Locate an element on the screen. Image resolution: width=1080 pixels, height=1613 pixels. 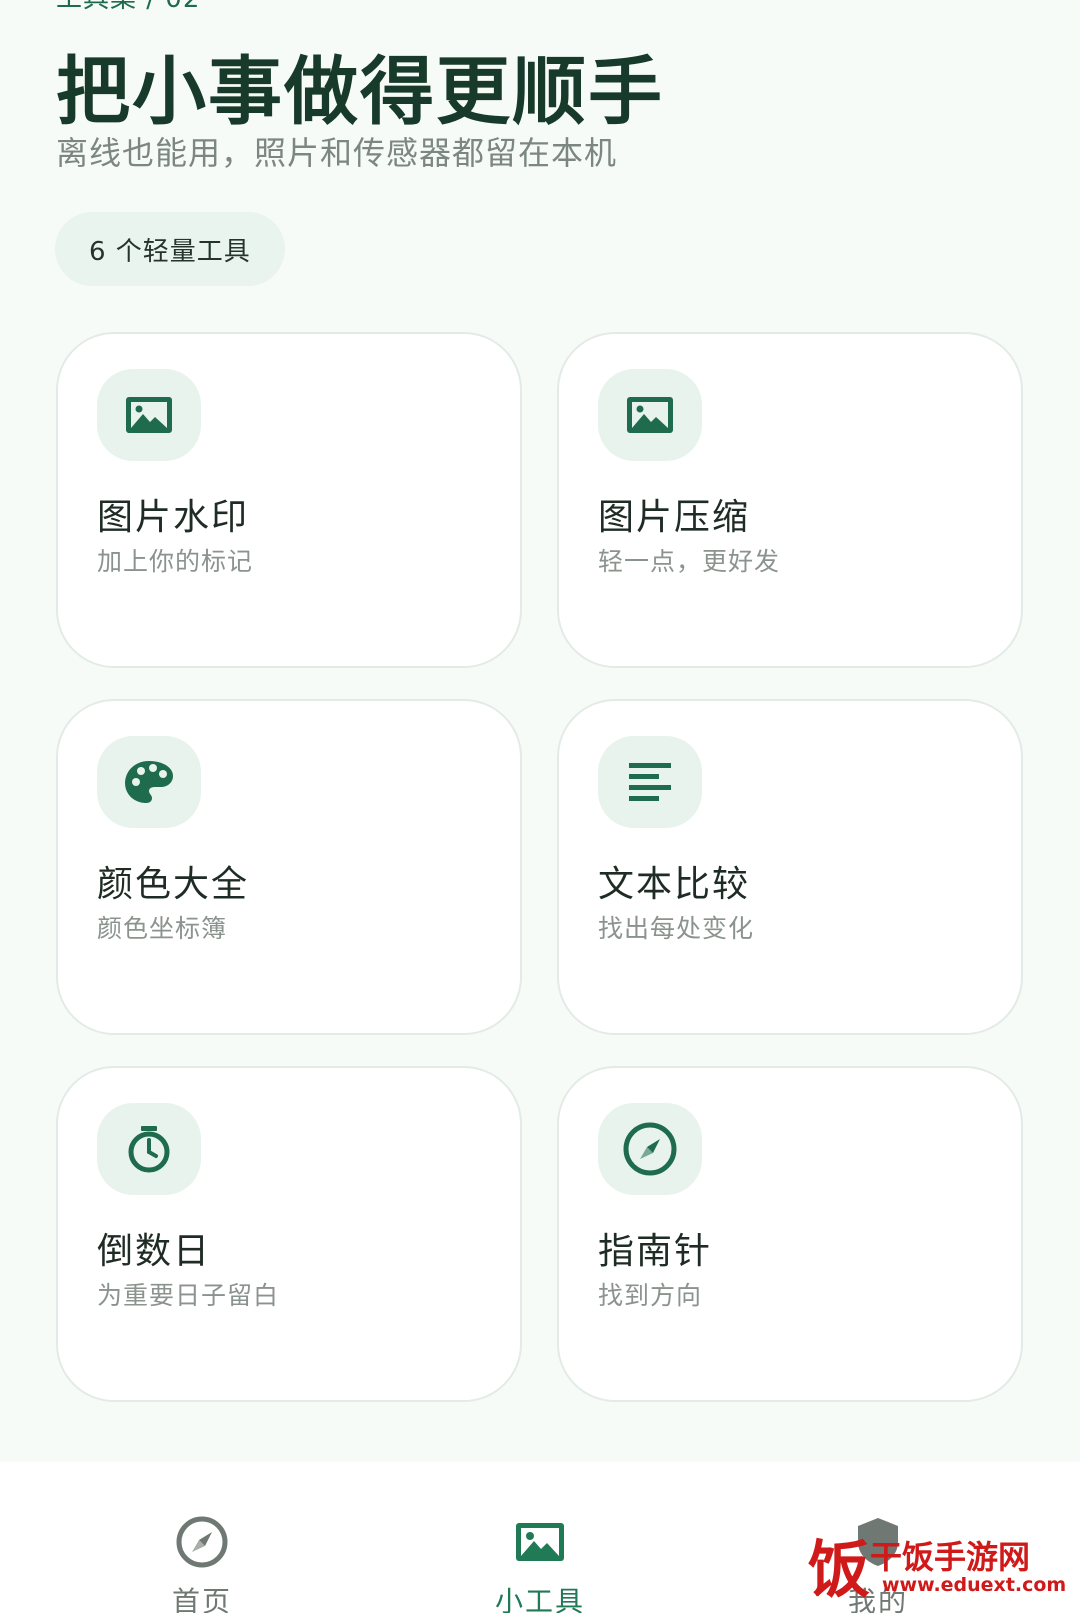
tab-home: 首页 is located at coordinates (202, 1537).